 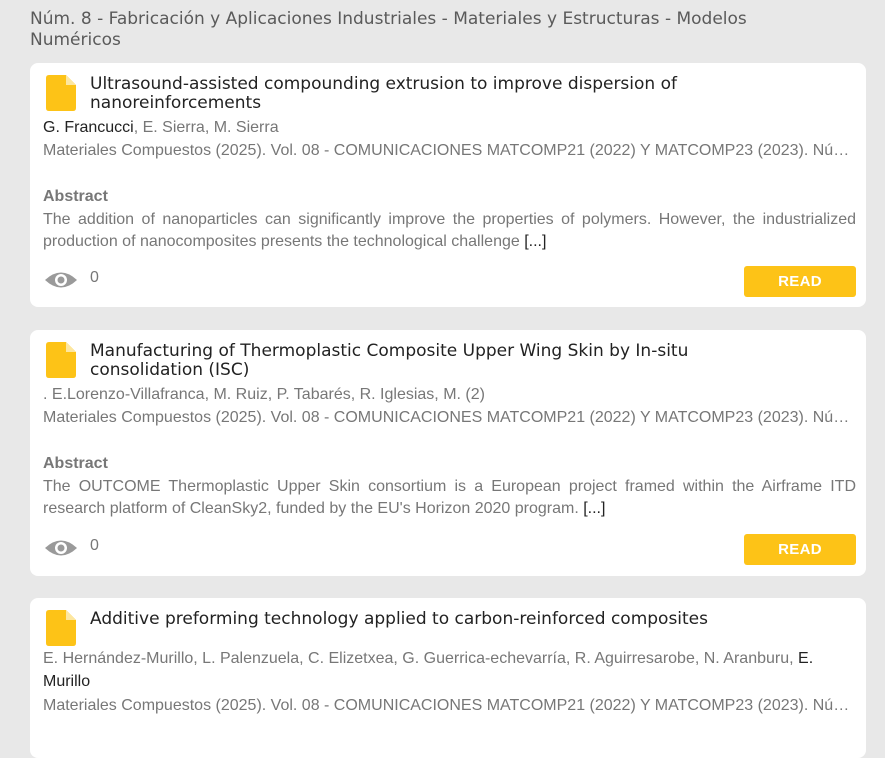 What do you see at coordinates (206, 127) in the screenshot?
I see `other-authors: , E. Sierra, M. Sierra` at bounding box center [206, 127].